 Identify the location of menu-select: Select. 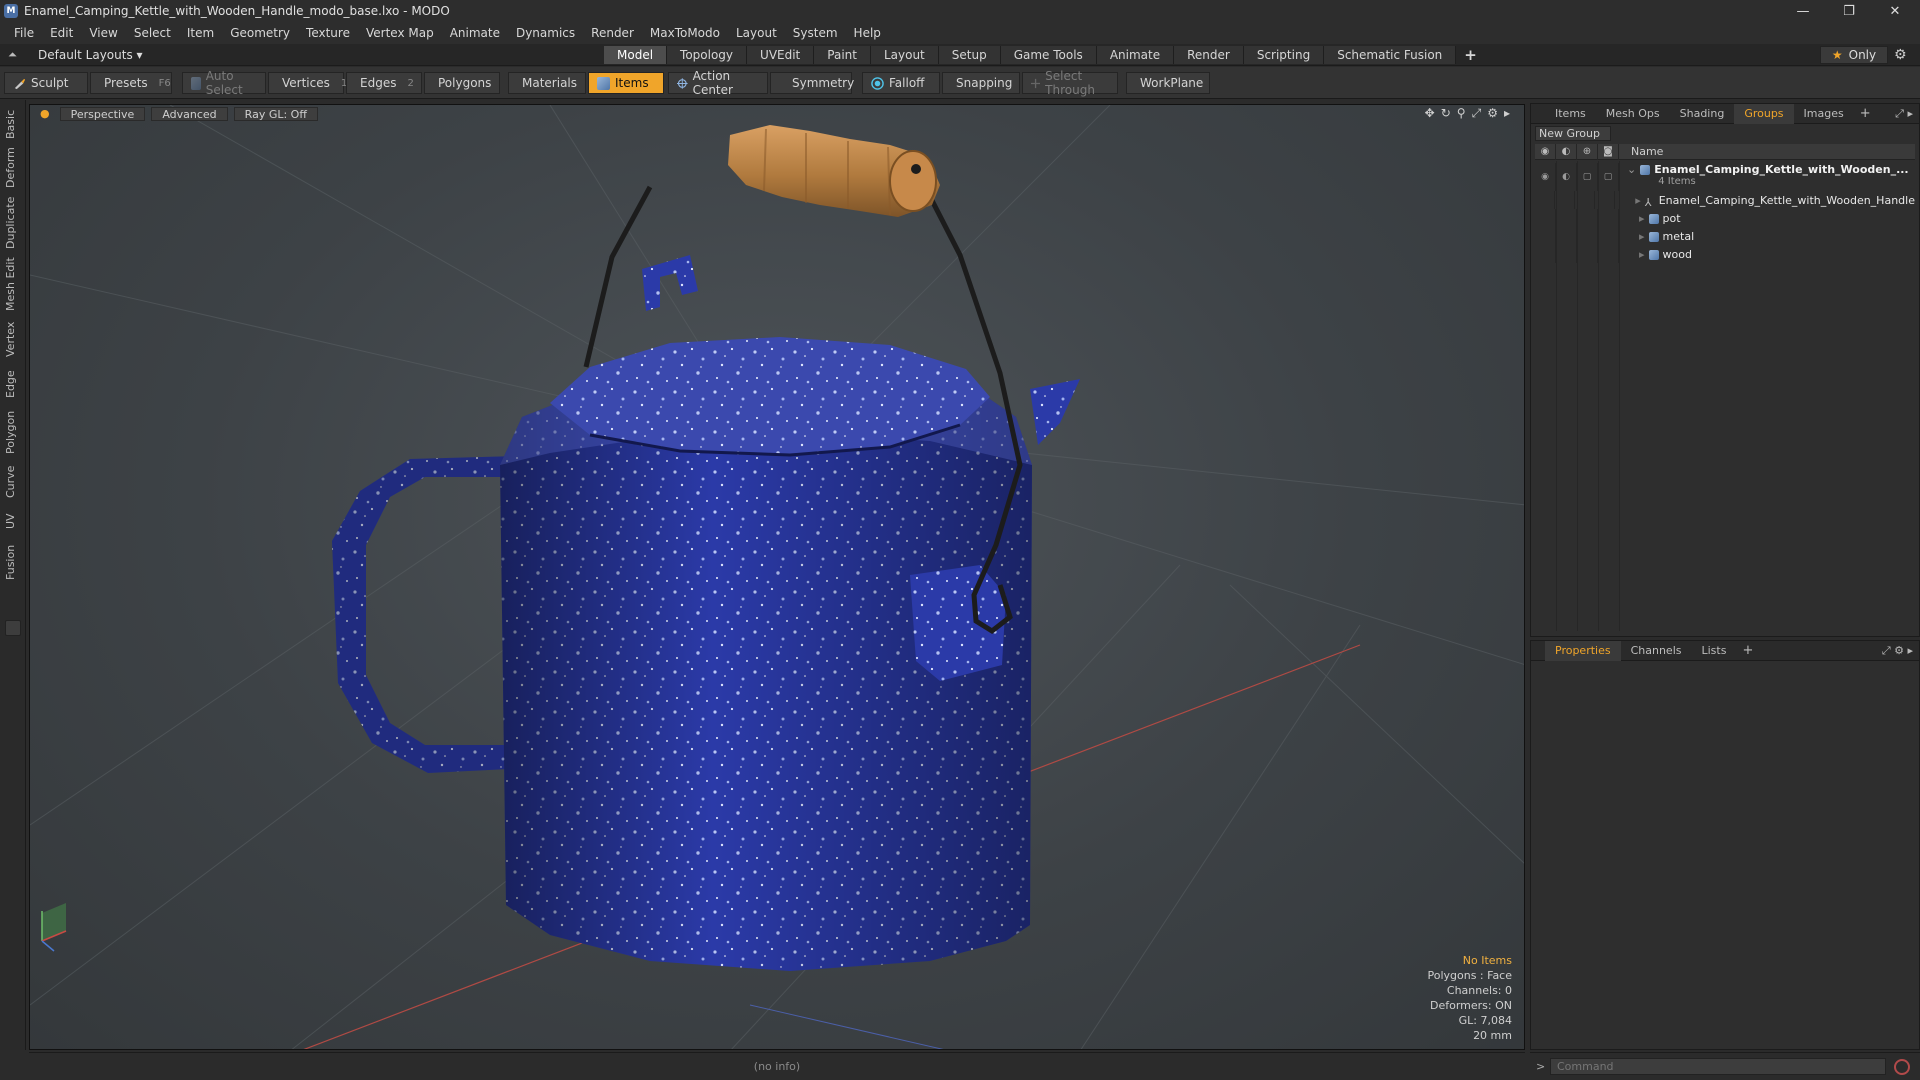
(152, 33).